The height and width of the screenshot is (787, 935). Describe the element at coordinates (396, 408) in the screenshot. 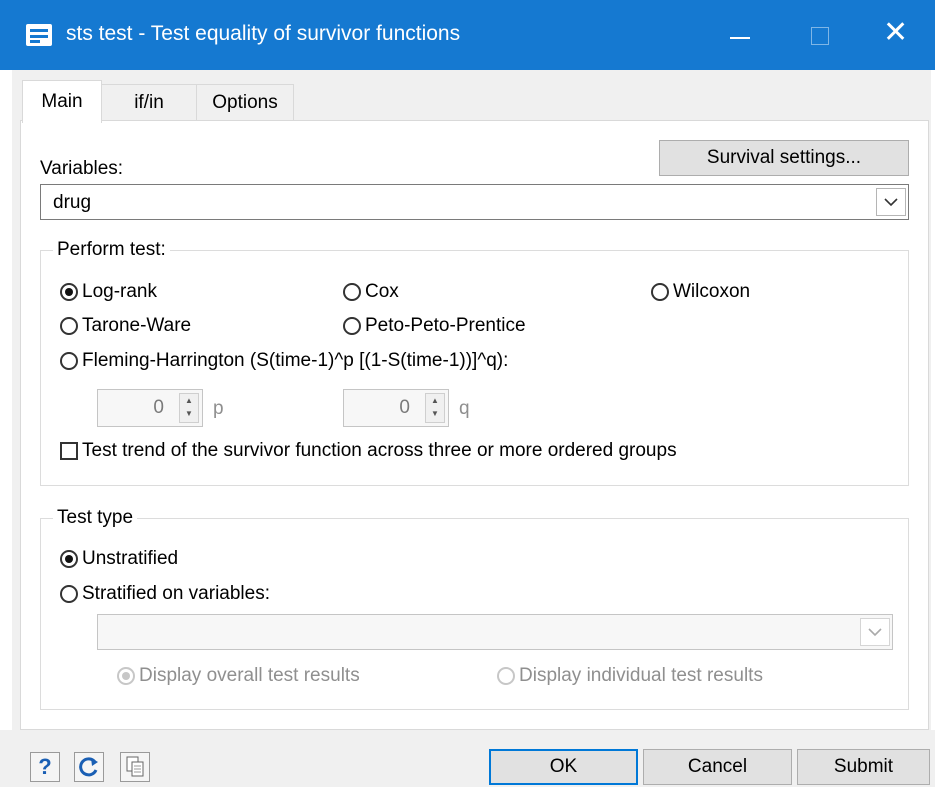

I see `q-stepper: 0 ▲ ▼` at that location.